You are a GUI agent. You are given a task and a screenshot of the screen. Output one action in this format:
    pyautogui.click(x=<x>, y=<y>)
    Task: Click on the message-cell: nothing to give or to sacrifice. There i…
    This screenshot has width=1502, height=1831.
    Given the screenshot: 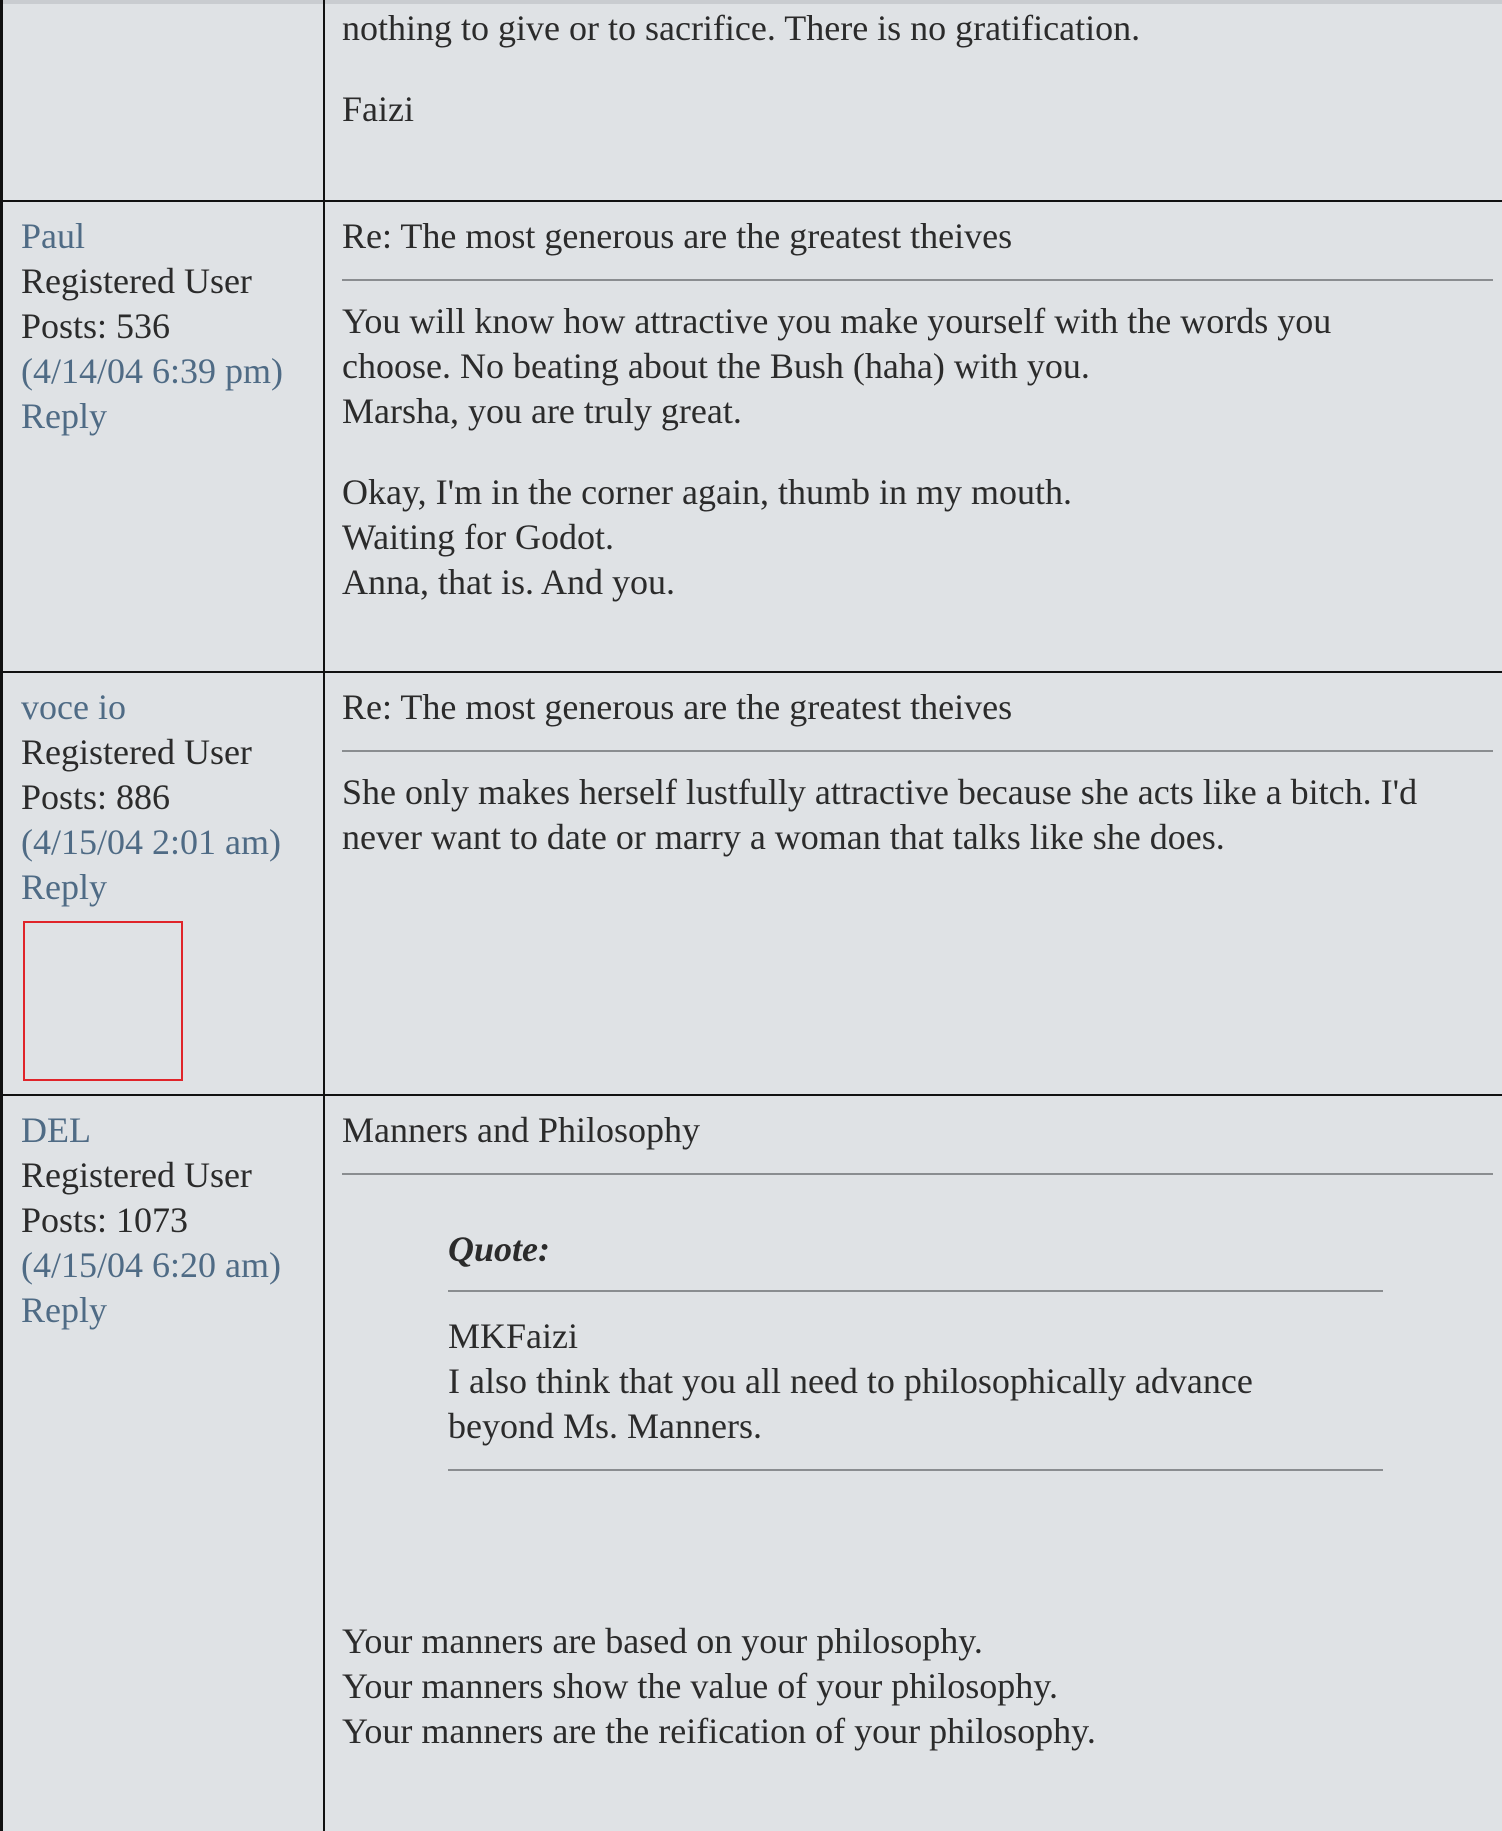 What is the action you would take?
    pyautogui.click(x=914, y=100)
    